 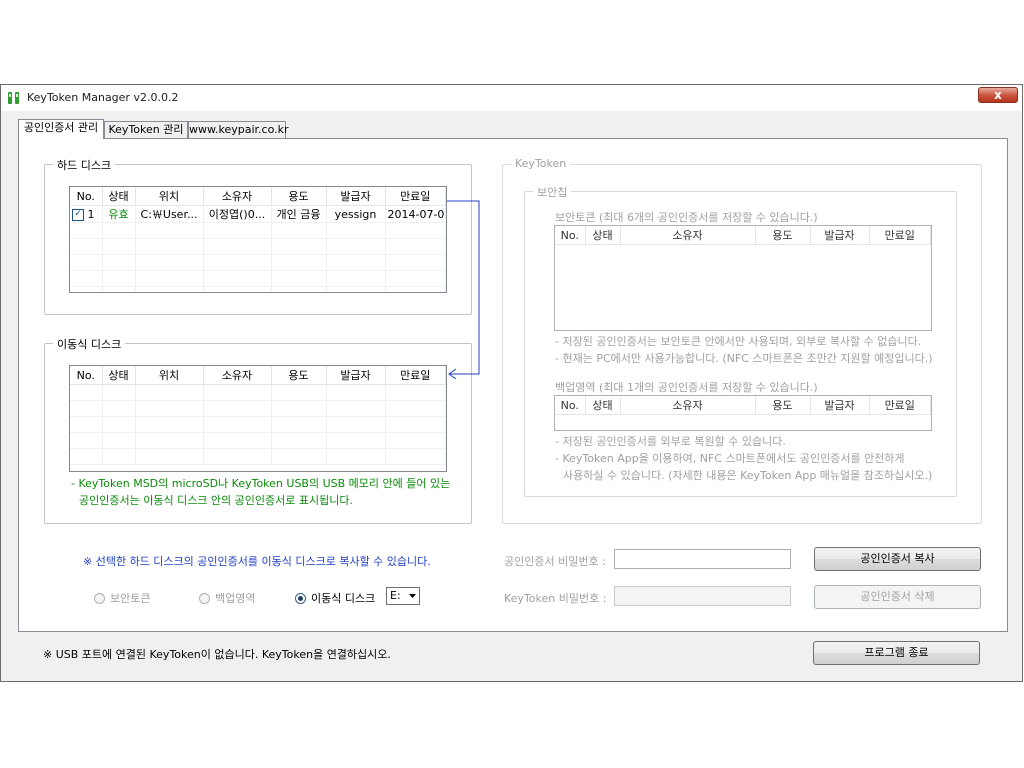 I want to click on radio-security-token, so click(x=99, y=598).